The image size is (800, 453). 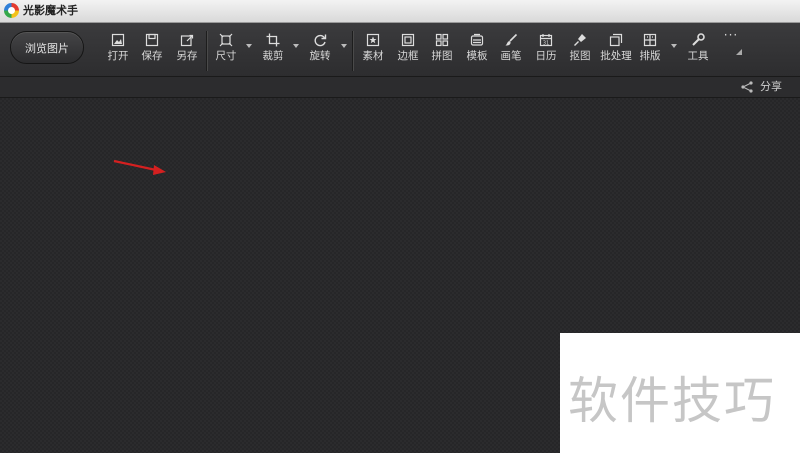 I want to click on save-button: 保存, so click(x=152, y=51).